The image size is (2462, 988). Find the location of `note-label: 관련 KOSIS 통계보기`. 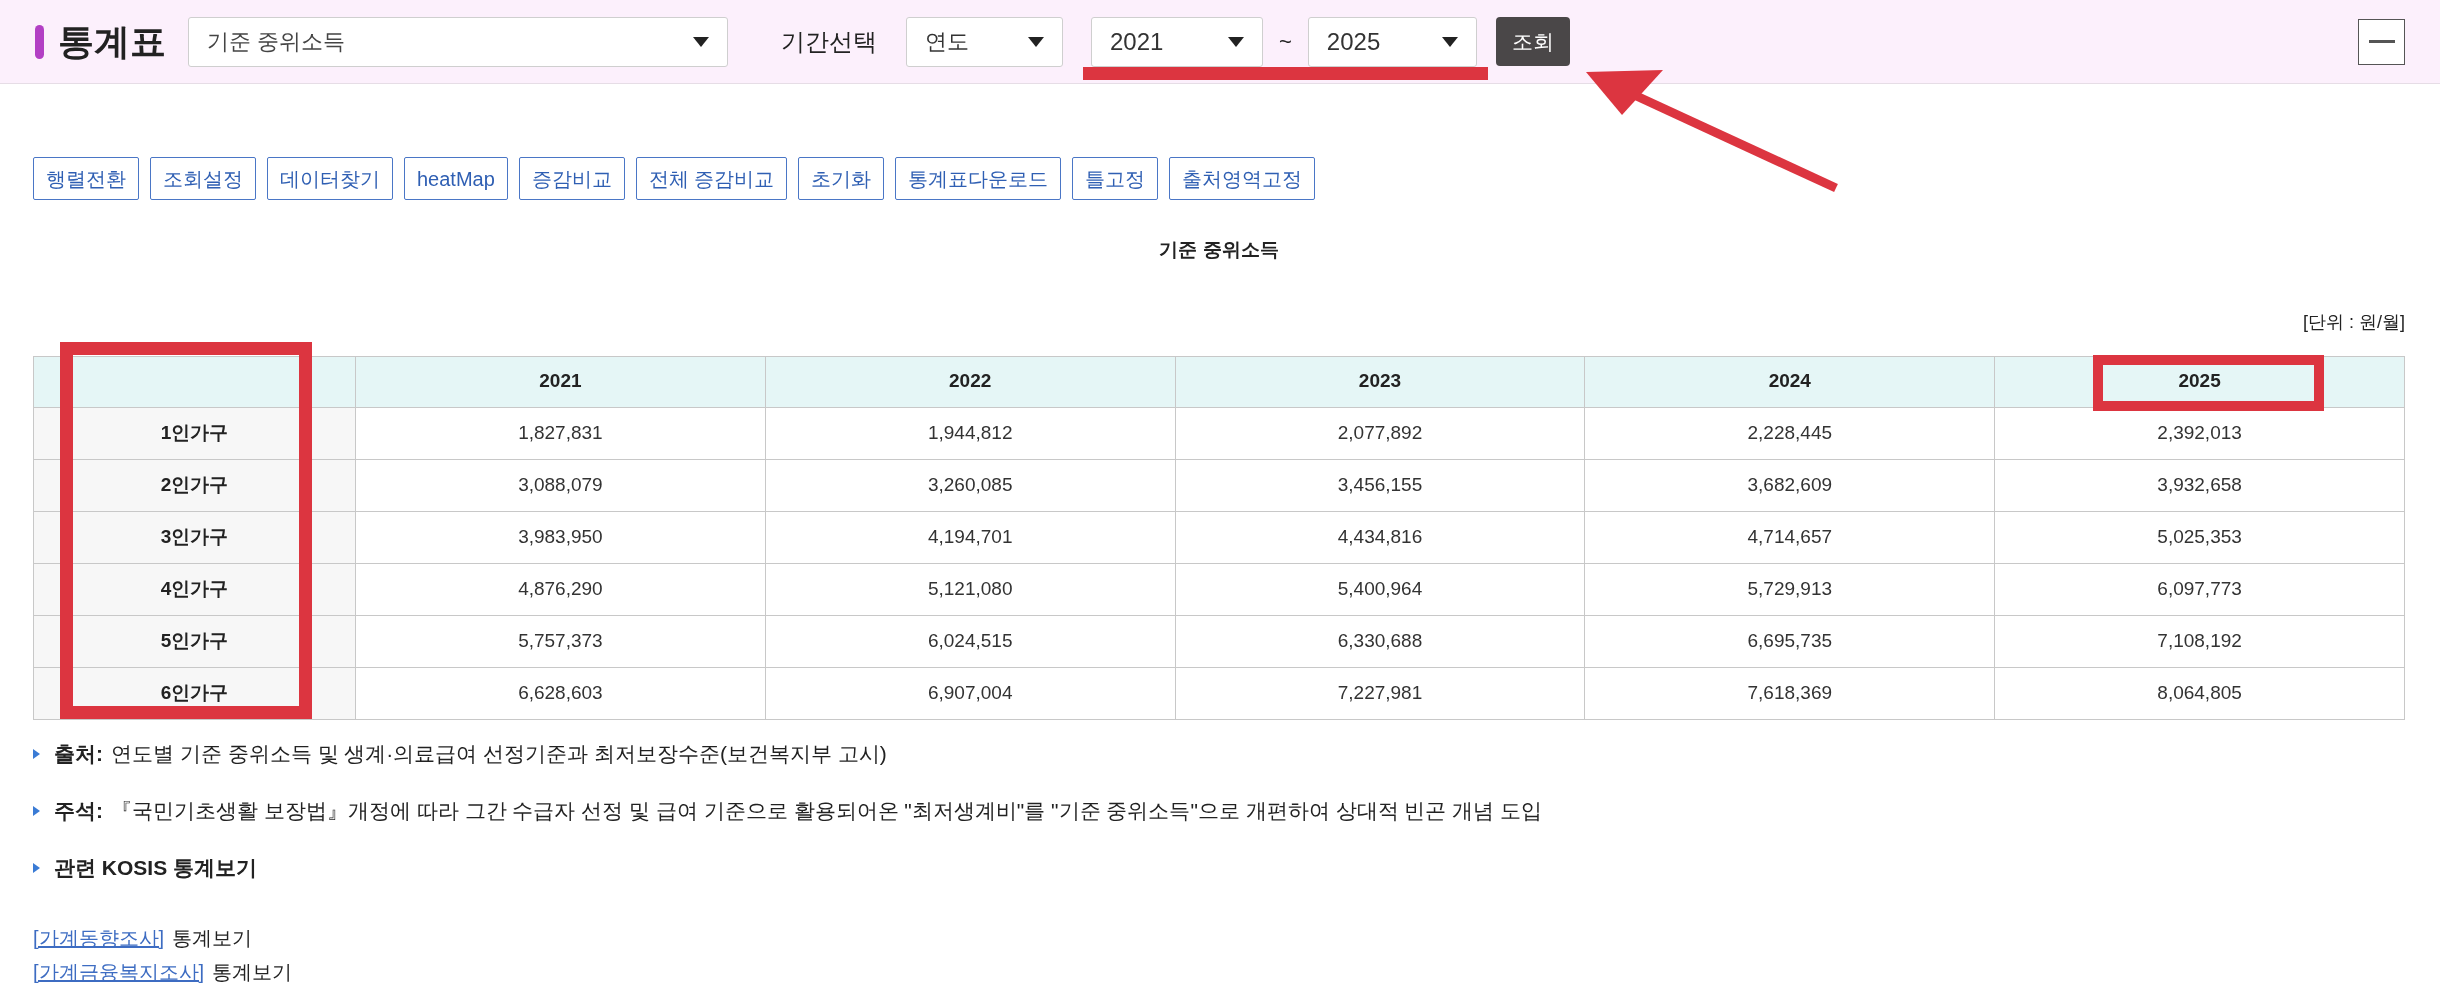

note-label: 관련 KOSIS 통계보기 is located at coordinates (156, 868).